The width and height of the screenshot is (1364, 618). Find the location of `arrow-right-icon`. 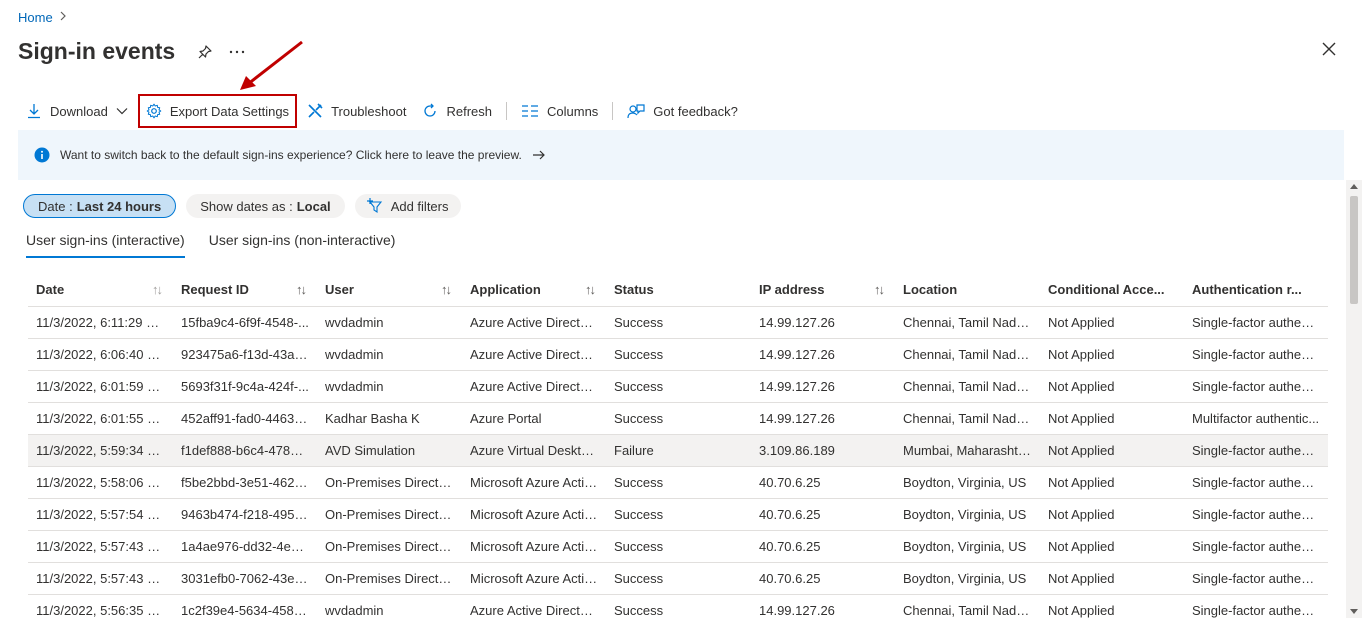

arrow-right-icon is located at coordinates (538, 155).